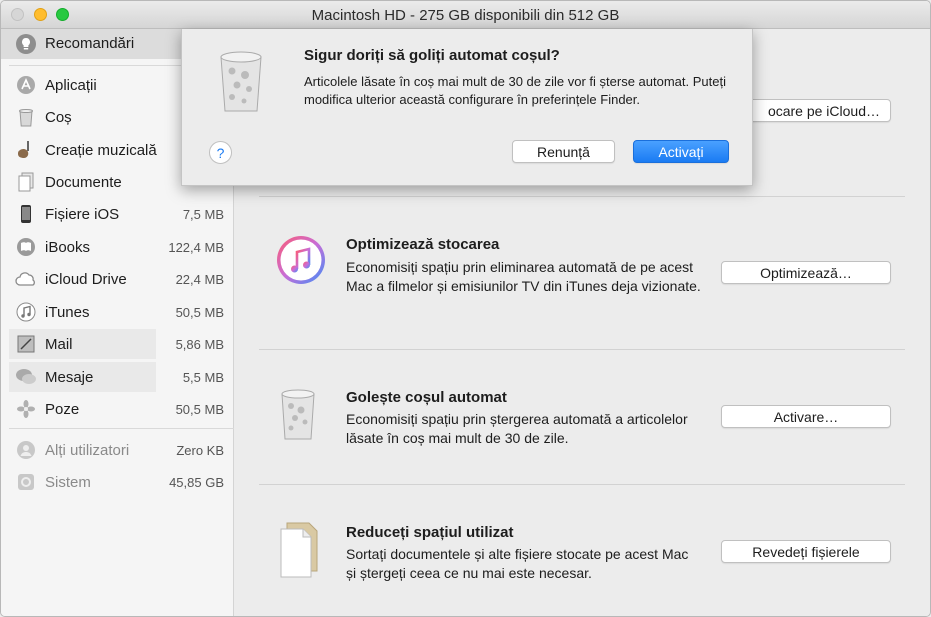 This screenshot has width=931, height=617. What do you see at coordinates (26, 450) in the screenshot?
I see `users-icon` at bounding box center [26, 450].